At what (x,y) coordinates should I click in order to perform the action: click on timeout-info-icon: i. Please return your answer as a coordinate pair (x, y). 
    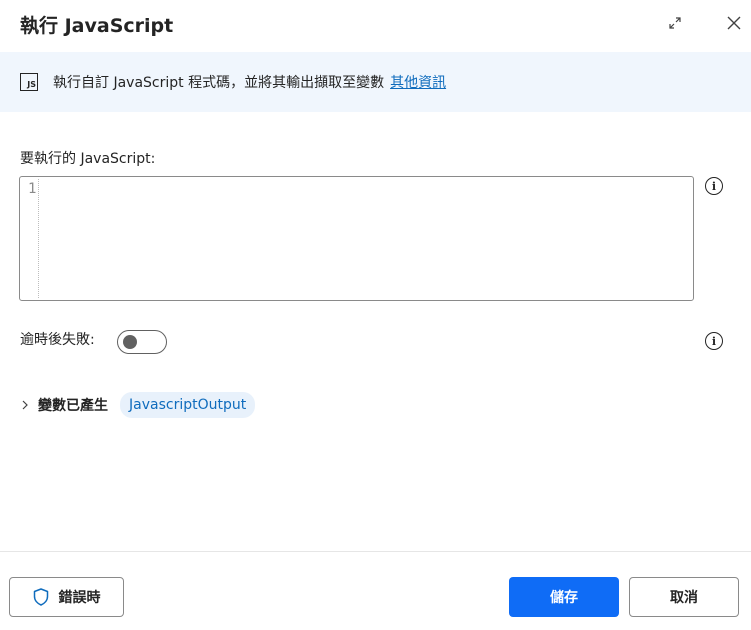
    Looking at the image, I should click on (714, 341).